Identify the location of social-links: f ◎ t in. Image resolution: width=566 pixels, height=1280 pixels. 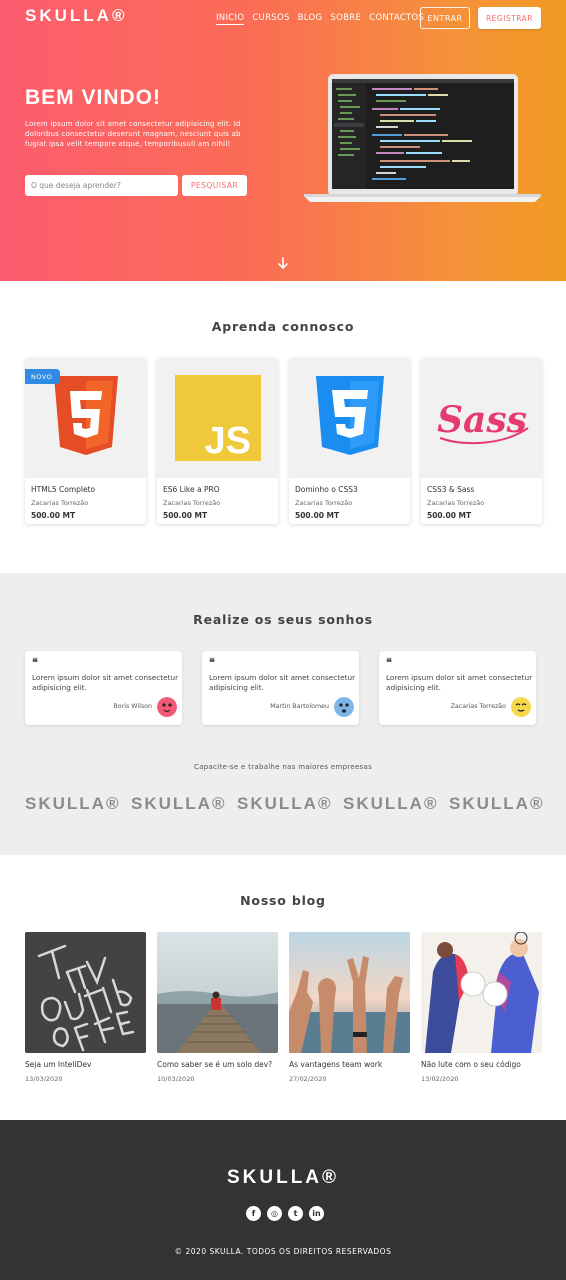
(285, 1213).